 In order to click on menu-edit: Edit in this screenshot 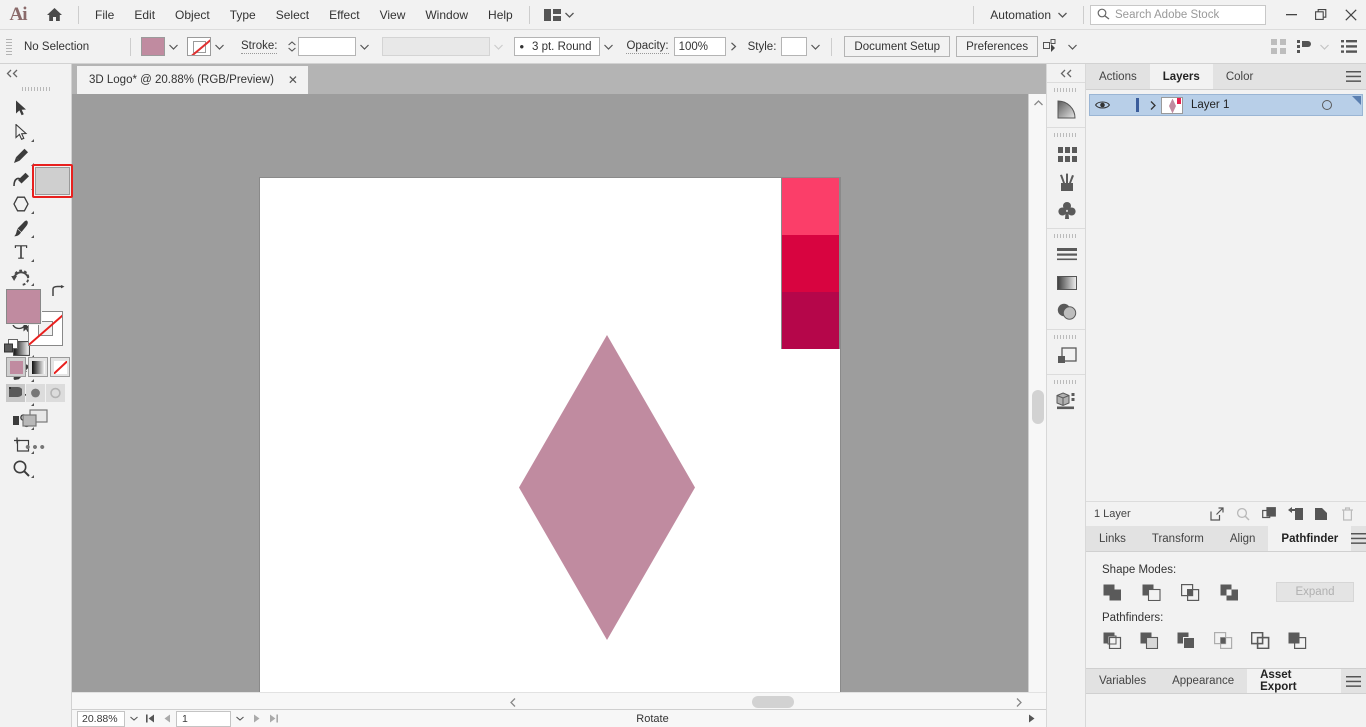, I will do `click(144, 15)`.